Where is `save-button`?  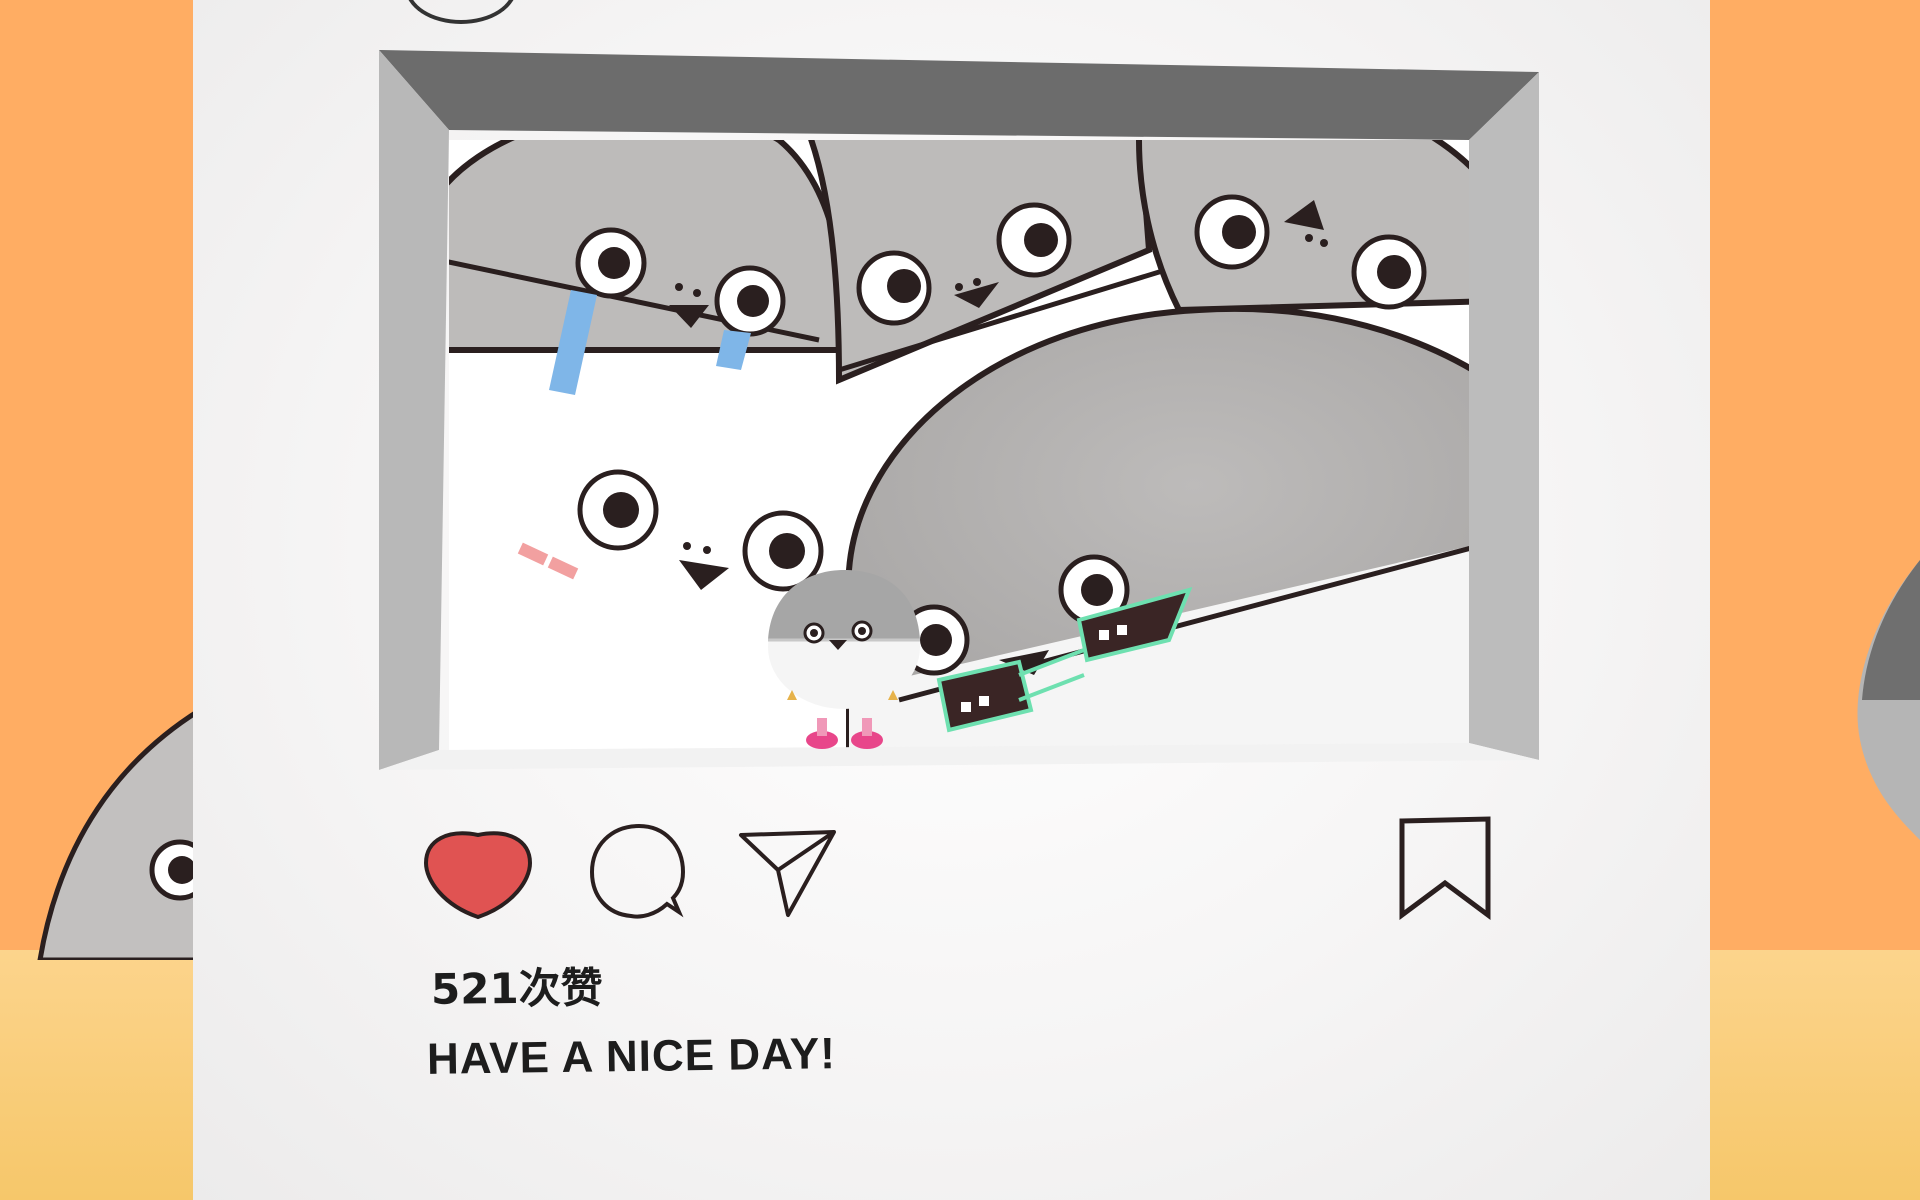
save-button is located at coordinates (1445, 867).